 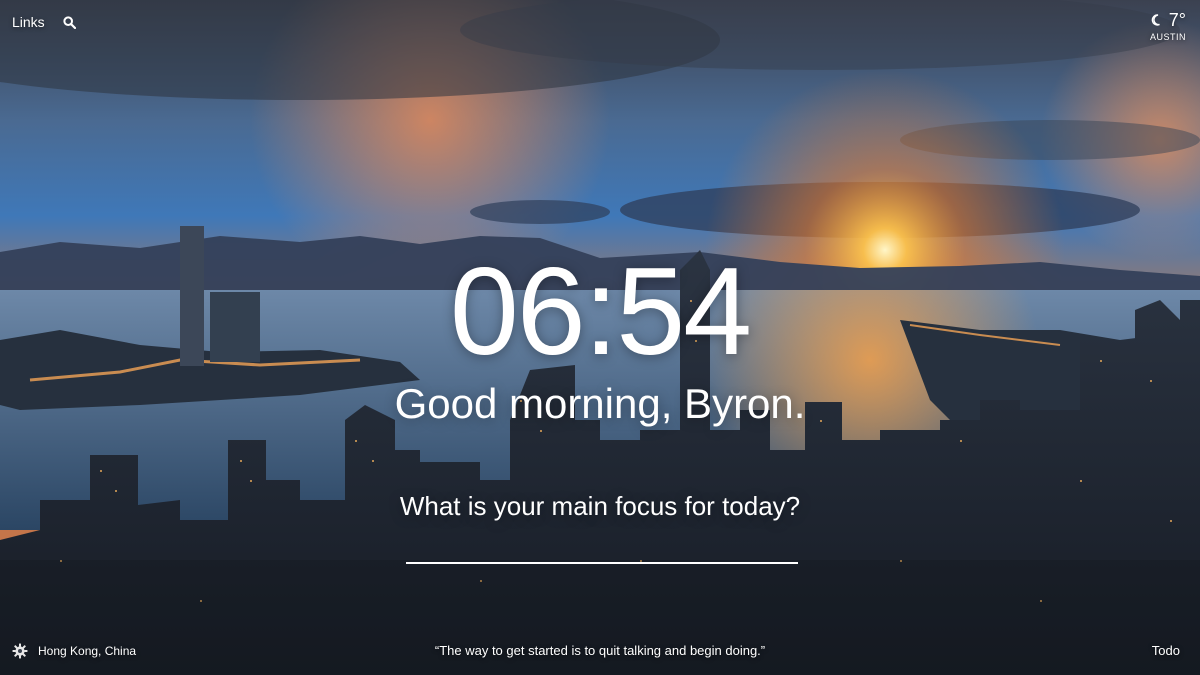 What do you see at coordinates (600, 506) in the screenshot?
I see `focus-question: What is your main focus for today?` at bounding box center [600, 506].